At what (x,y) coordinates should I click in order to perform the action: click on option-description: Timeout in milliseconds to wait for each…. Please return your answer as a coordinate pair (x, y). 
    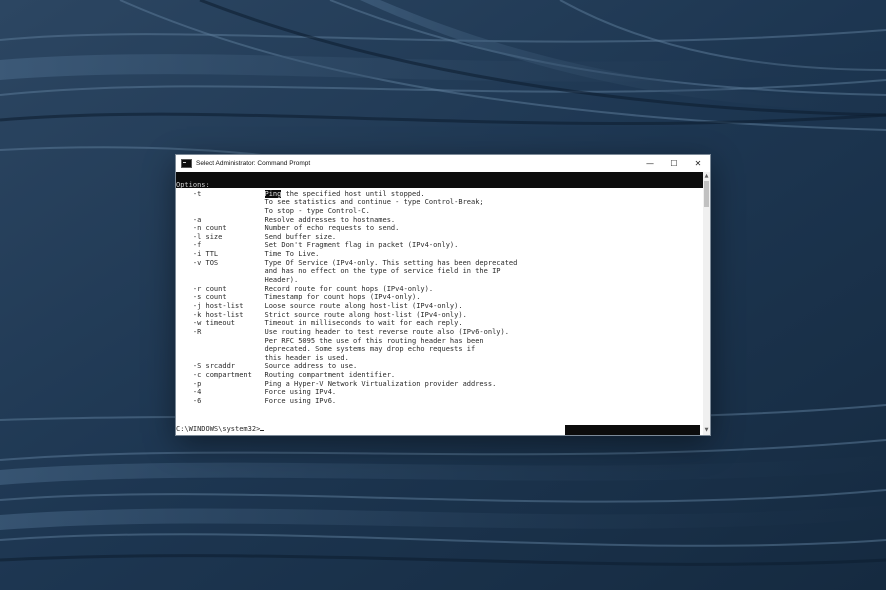
    Looking at the image, I should click on (363, 323).